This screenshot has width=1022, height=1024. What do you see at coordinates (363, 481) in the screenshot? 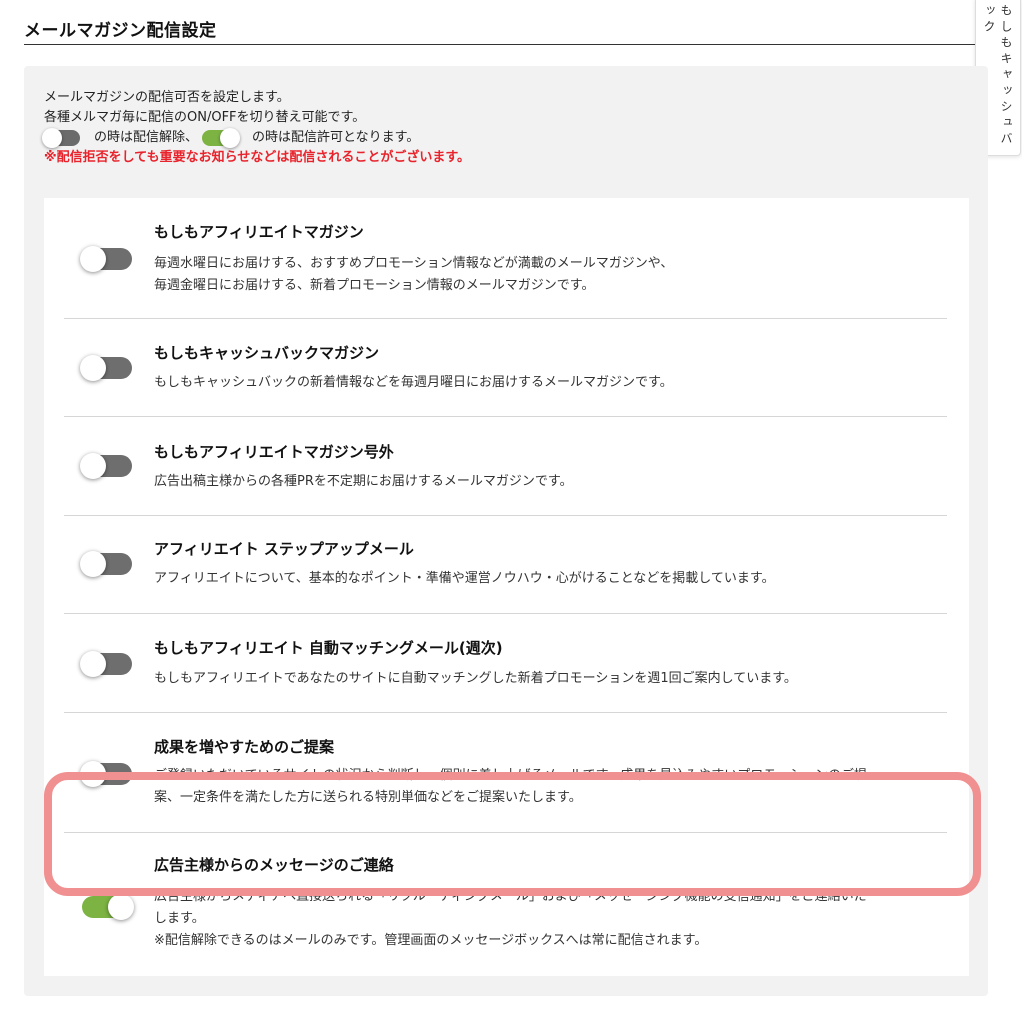
I see `subscription-desc: 広告出稿主様からの各種PRを不定期にお届けするメールマガジンです。` at bounding box center [363, 481].